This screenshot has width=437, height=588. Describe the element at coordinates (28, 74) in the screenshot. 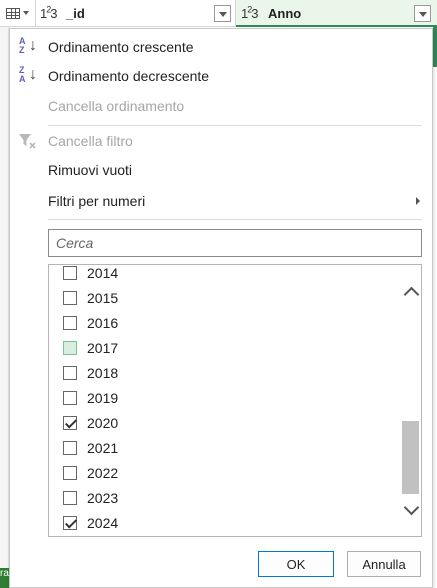

I see `sort-descending-icon: ZA ↓` at that location.